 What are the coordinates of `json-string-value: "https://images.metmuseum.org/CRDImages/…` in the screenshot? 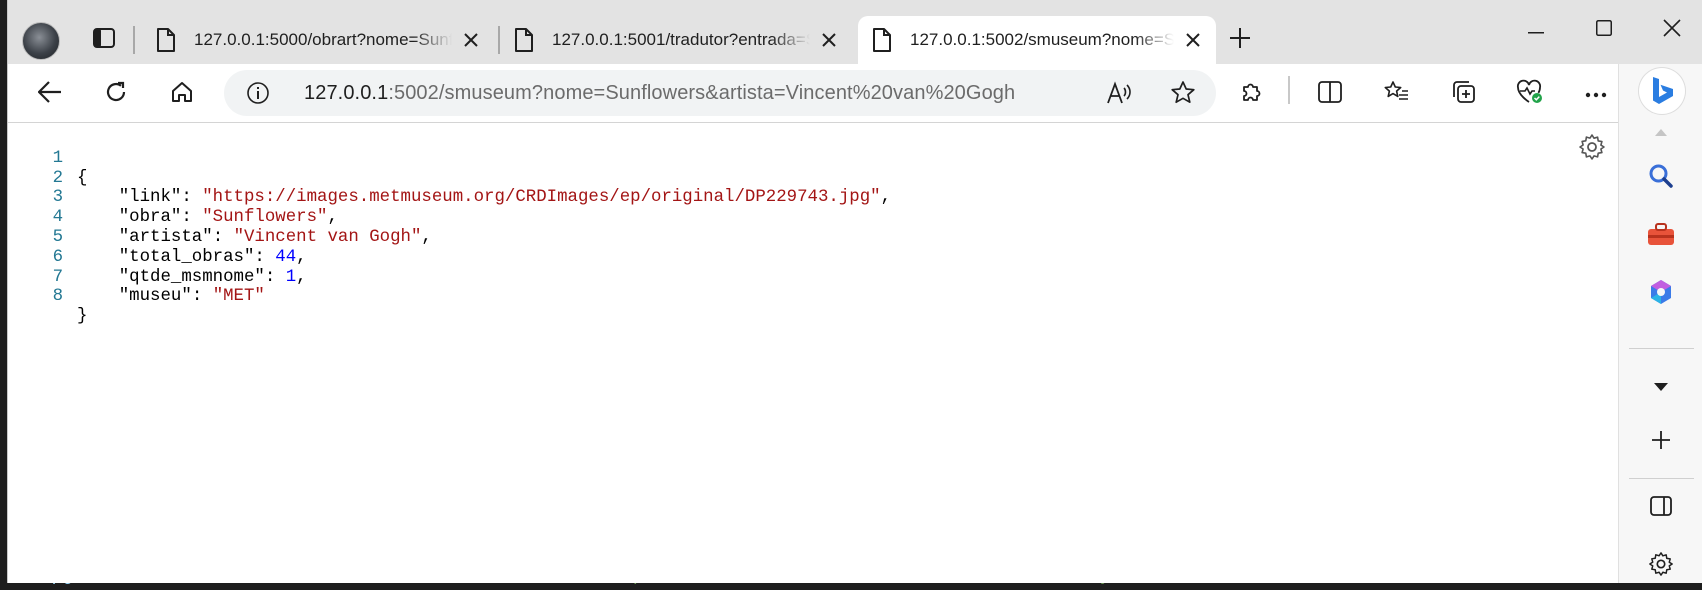 It's located at (541, 198).